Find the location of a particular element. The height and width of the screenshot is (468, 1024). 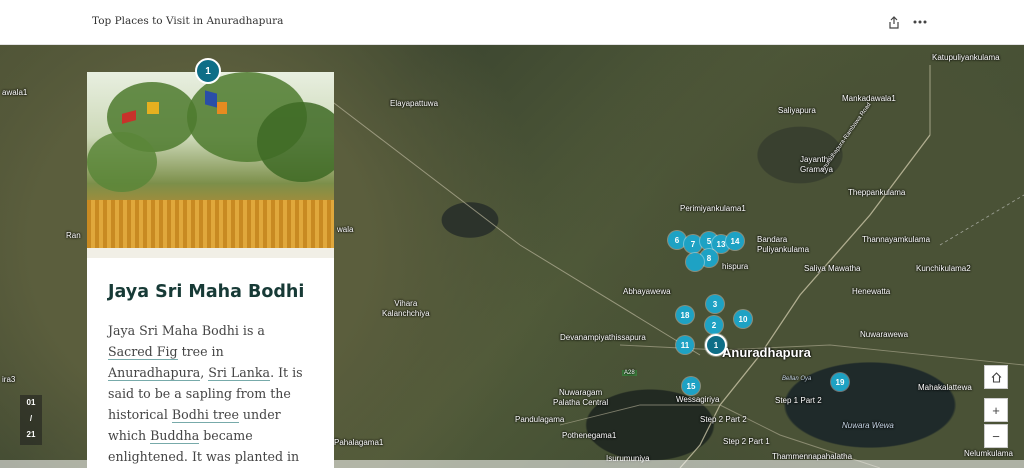

map-label-water: Bellan Oya is located at coordinates (797, 379).